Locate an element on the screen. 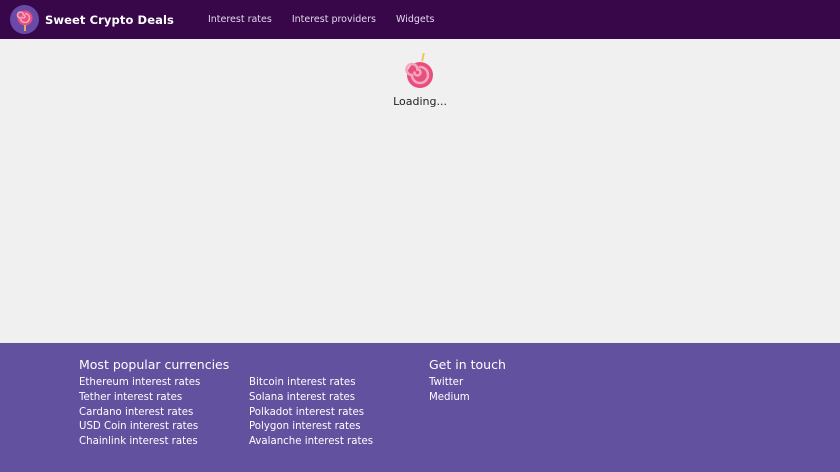  lollipop-spinner-icon is located at coordinates (420, 72).